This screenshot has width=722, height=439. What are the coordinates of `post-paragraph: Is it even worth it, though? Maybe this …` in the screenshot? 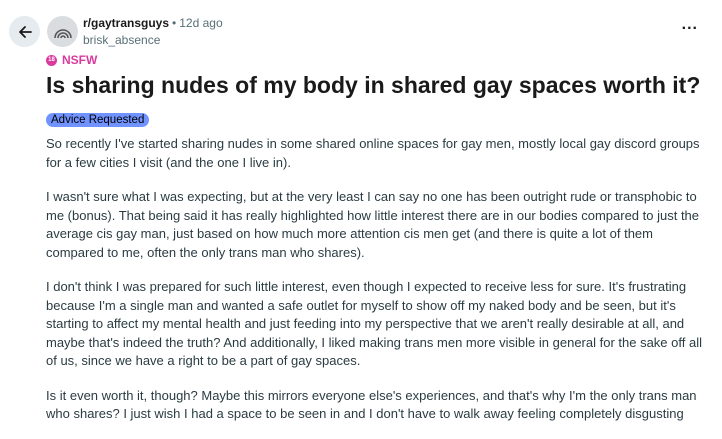 It's located at (371, 404).